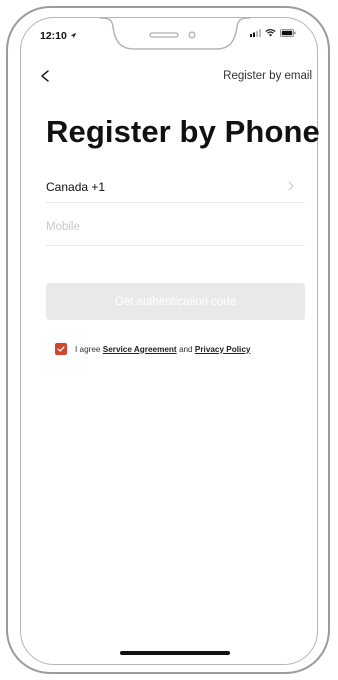 This screenshot has width=338, height=680. I want to click on mobile-field-row, so click(175, 230).